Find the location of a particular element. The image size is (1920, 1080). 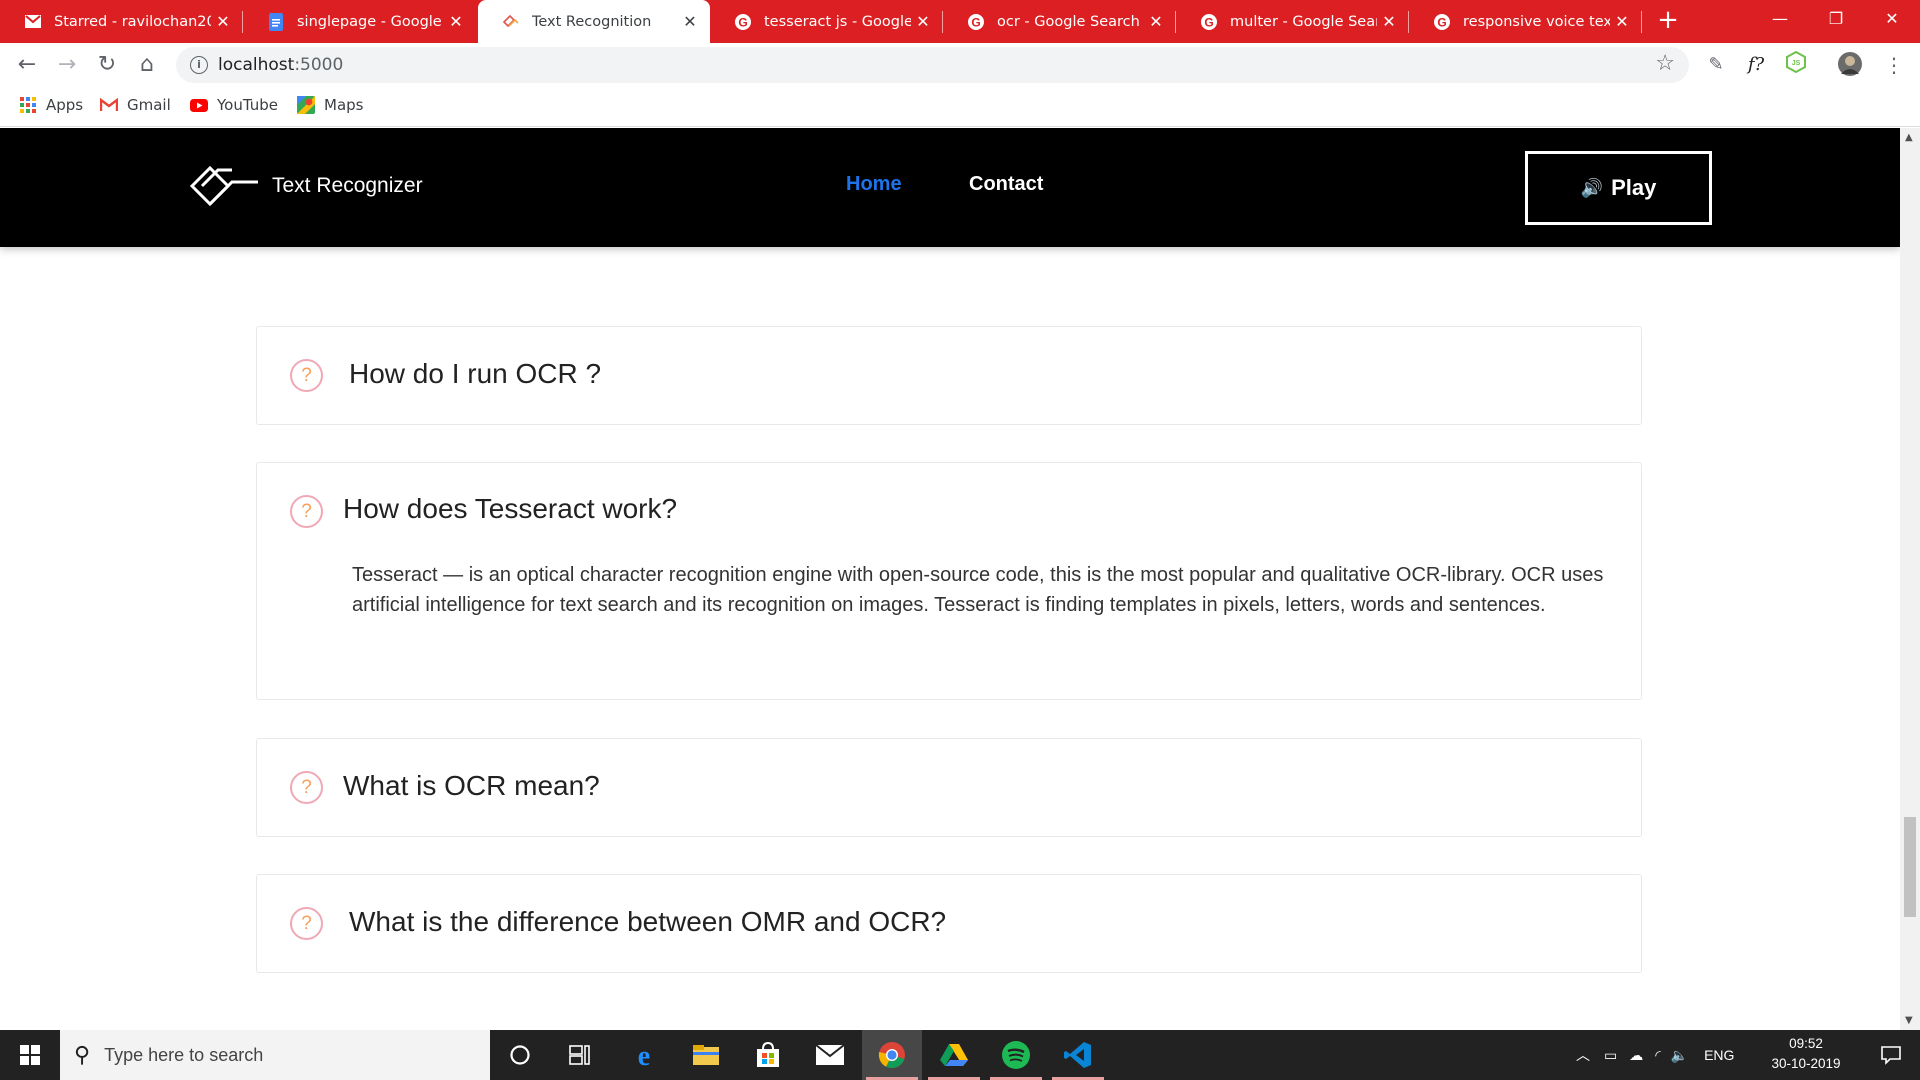

scroll-up-icon: ▲ is located at coordinates (1909, 137).